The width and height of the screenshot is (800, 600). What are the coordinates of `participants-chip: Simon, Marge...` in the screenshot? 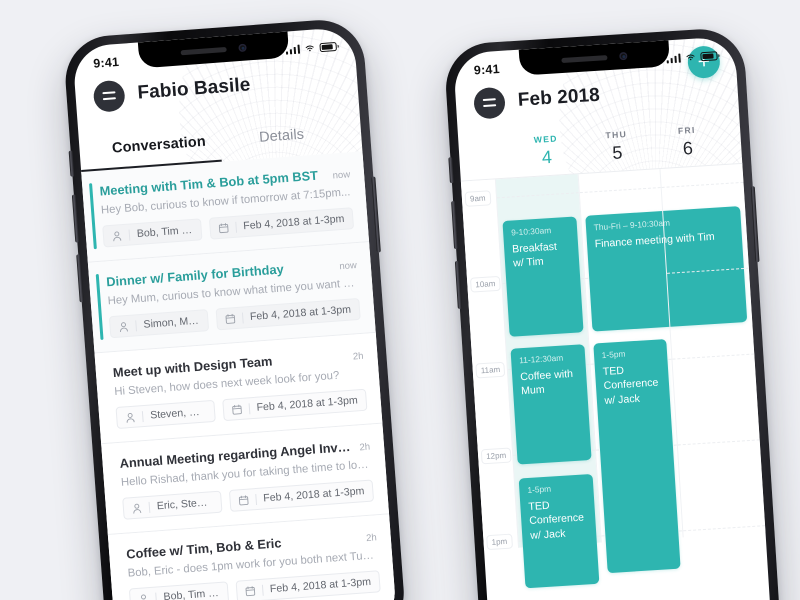 It's located at (158, 324).